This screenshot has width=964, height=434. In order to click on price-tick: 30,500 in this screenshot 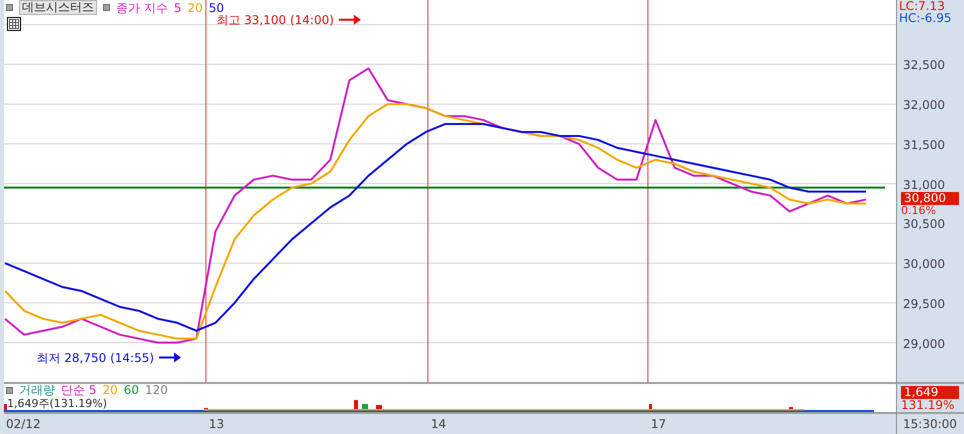, I will do `click(924, 225)`.